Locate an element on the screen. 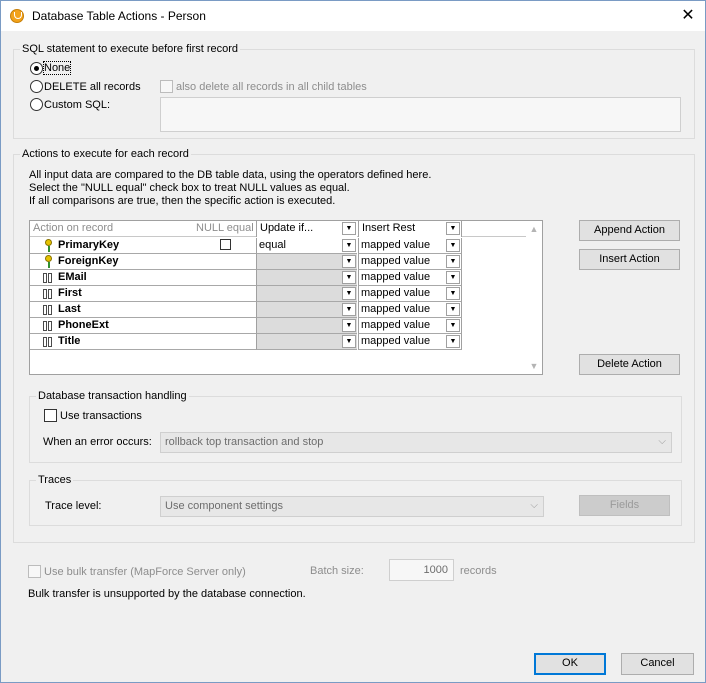 Image resolution: width=706 pixels, height=683 pixels. error-action-dropdown: rollback top transaction and stop ⌵ is located at coordinates (416, 442).